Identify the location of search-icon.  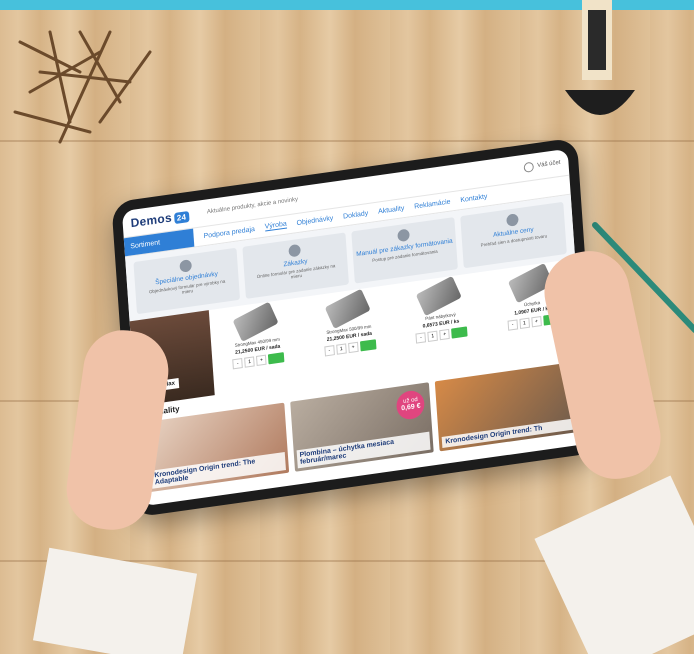
(528, 167).